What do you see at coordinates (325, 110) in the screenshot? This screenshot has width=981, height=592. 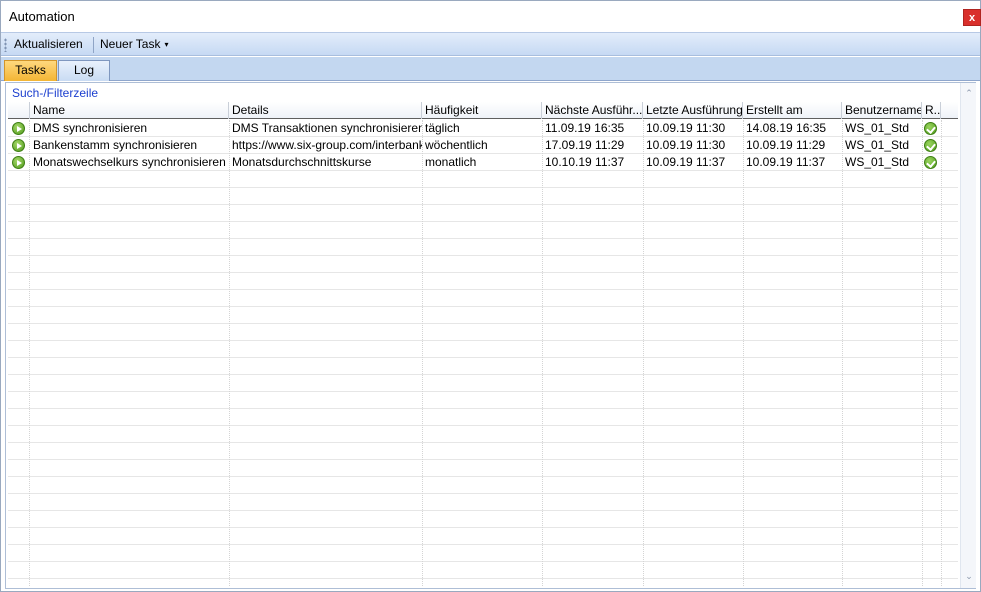 I see `column-header-details: Details` at bounding box center [325, 110].